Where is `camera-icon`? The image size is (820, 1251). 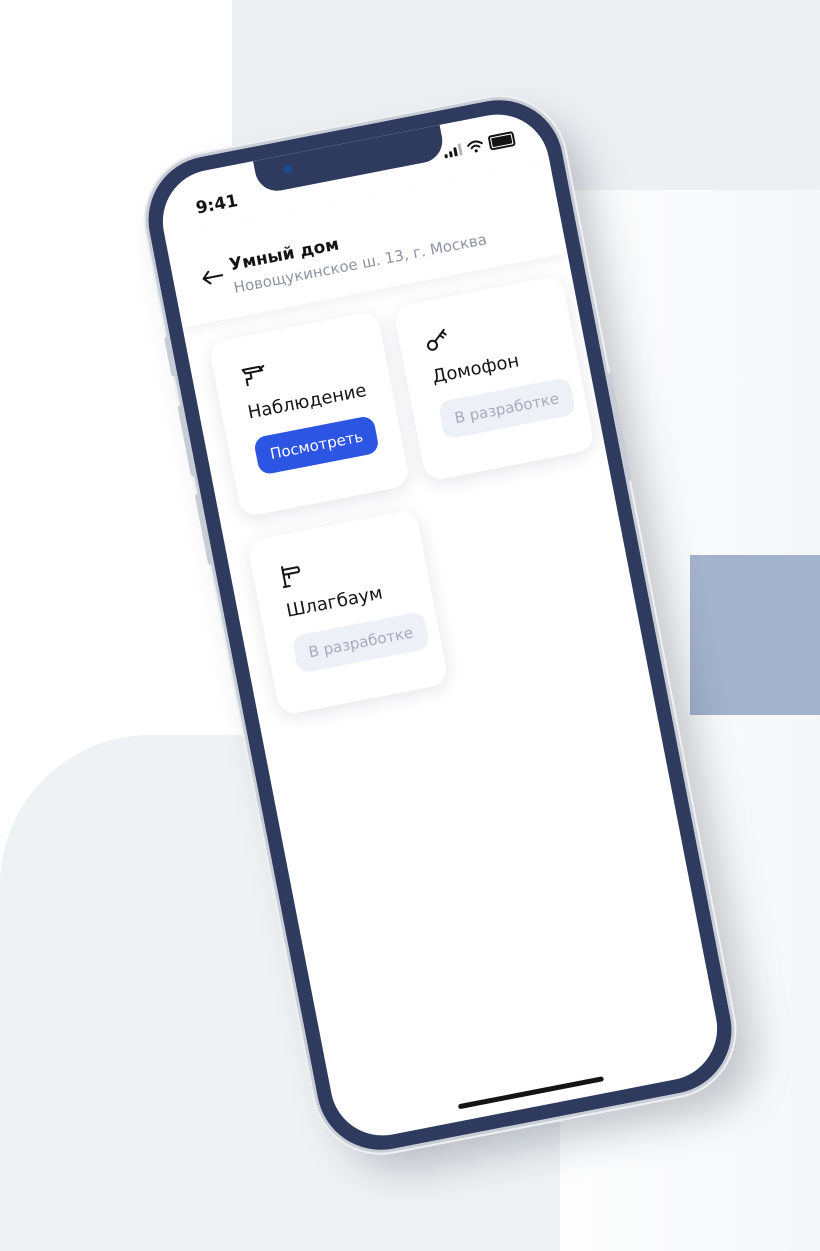
camera-icon is located at coordinates (253, 375).